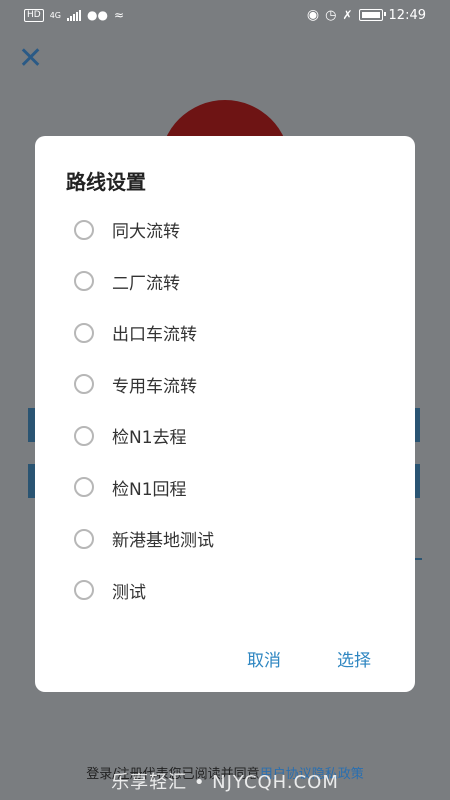 The image size is (450, 800). Describe the element at coordinates (225, 488) in the screenshot. I see `route-option: 检N1回程` at that location.